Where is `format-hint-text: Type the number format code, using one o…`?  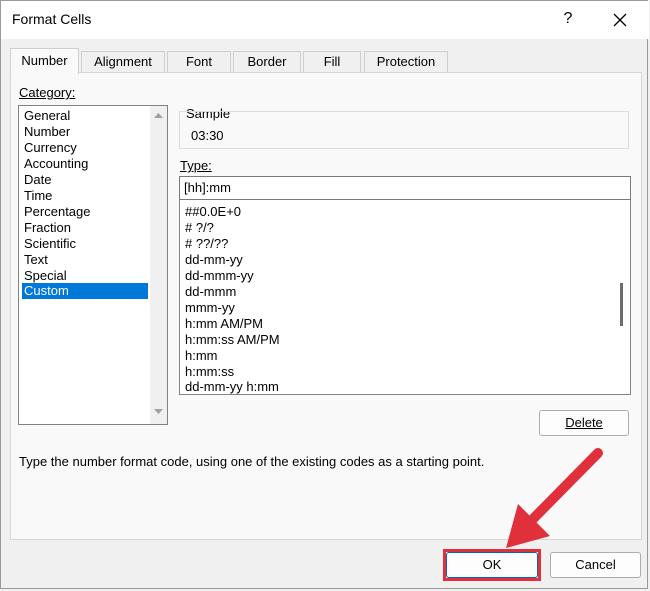
format-hint-text: Type the number format code, using one o… is located at coordinates (252, 461).